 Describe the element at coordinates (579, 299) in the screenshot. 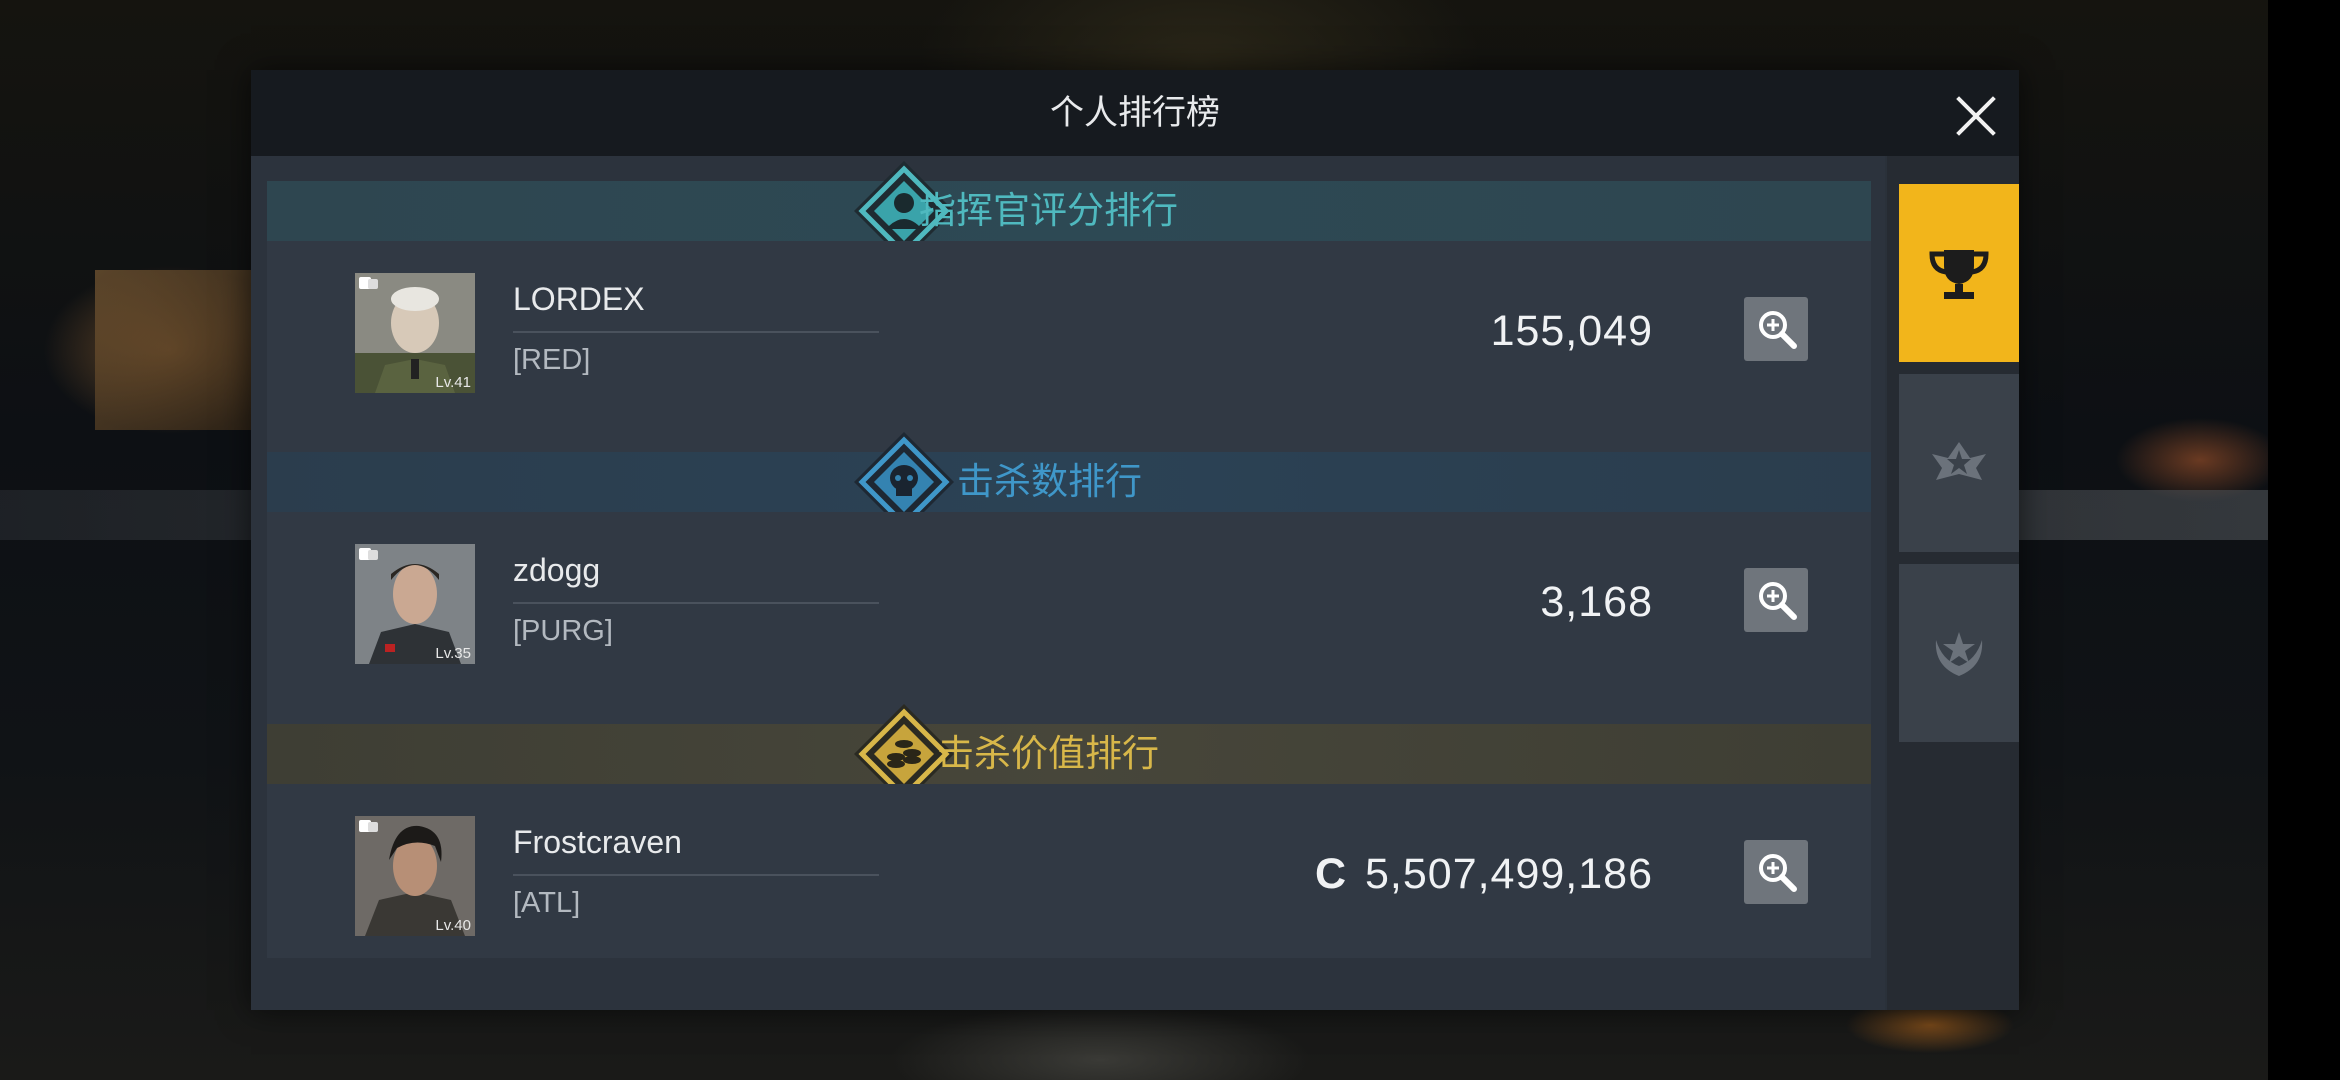

I see `player-name: LORDEX` at that location.